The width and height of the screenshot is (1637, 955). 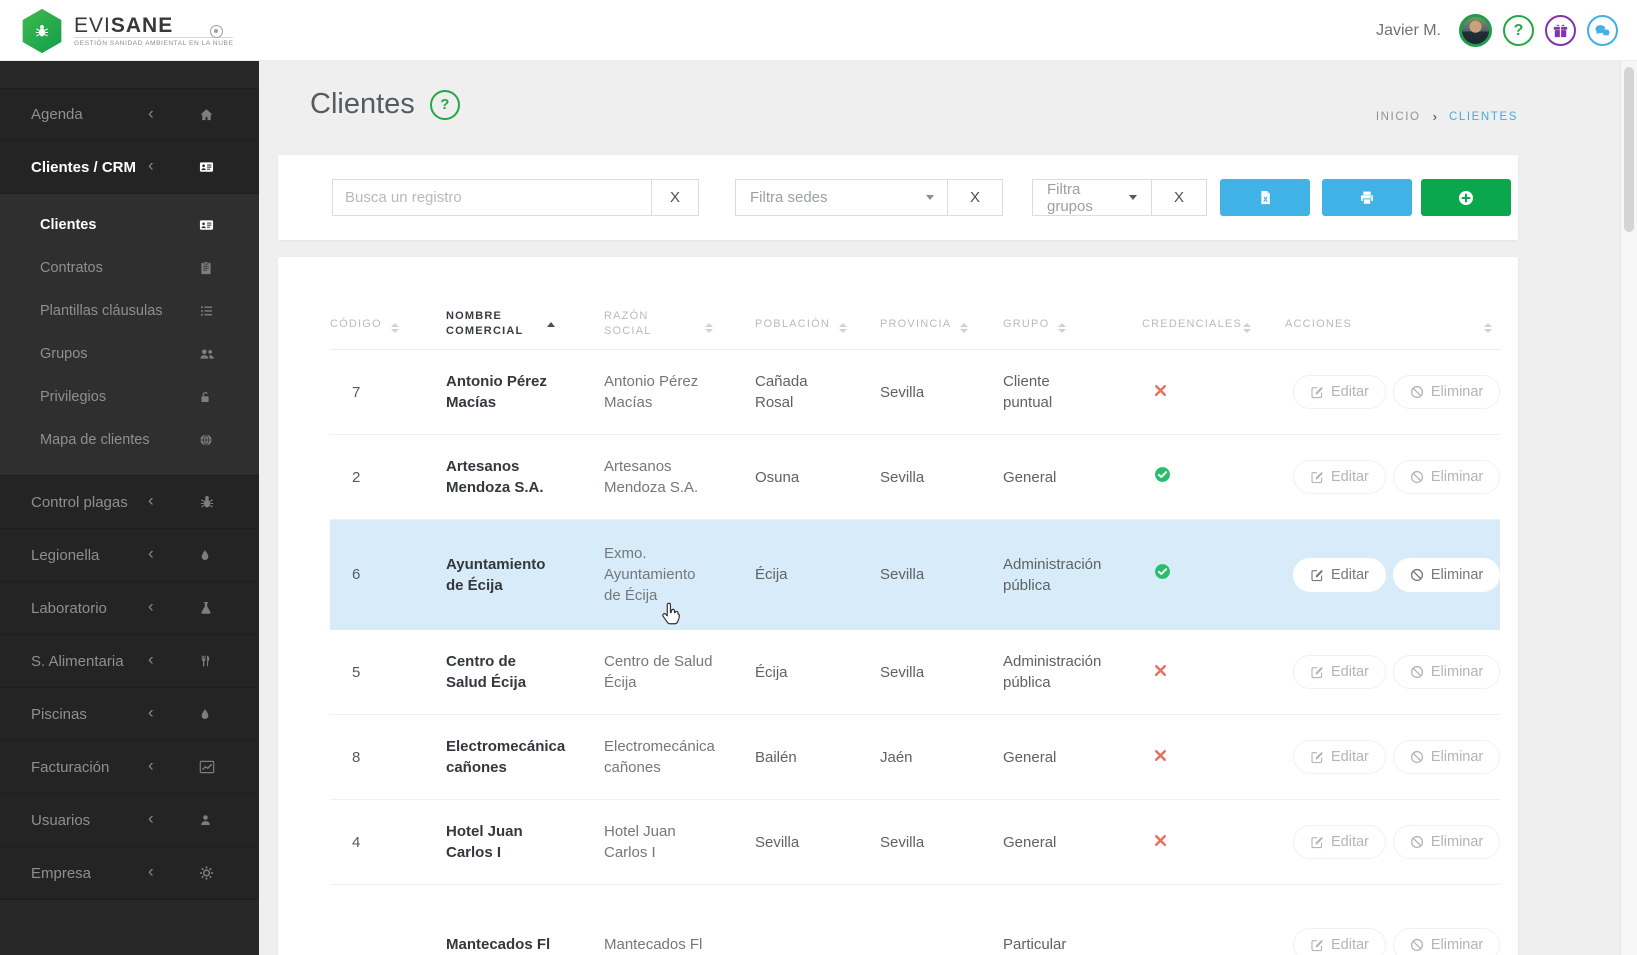 What do you see at coordinates (1179, 197) in the screenshot?
I see `clear-grupos-button: X` at bounding box center [1179, 197].